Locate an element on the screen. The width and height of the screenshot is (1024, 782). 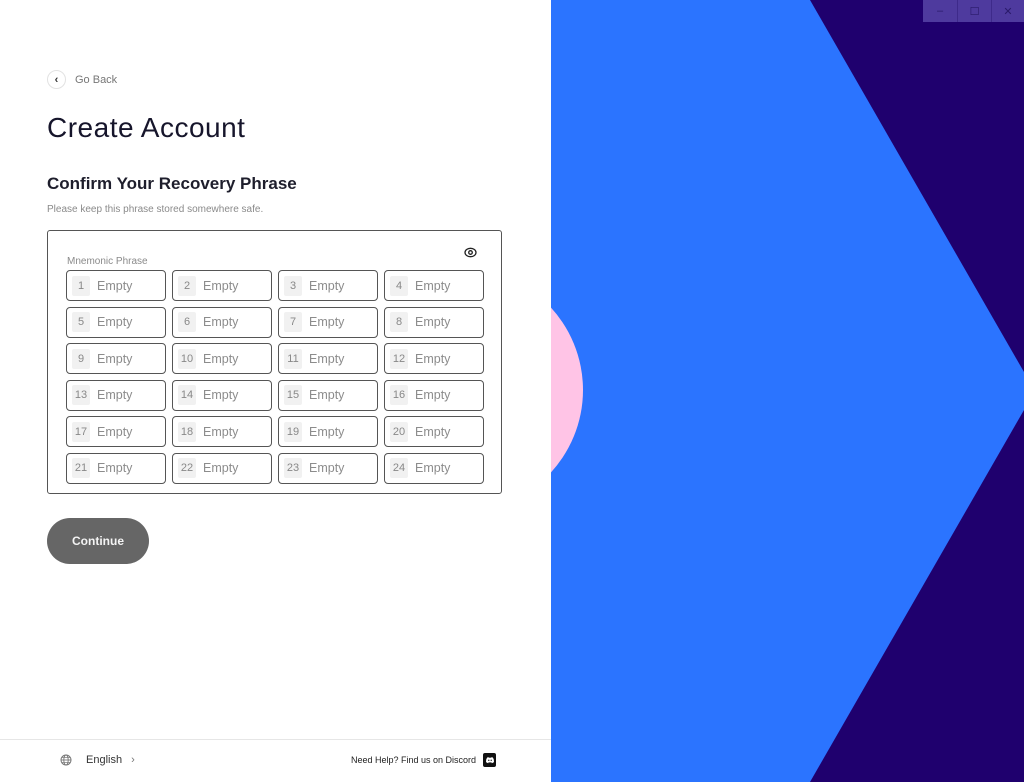
chevron-right-icon: › is located at coordinates (133, 760).